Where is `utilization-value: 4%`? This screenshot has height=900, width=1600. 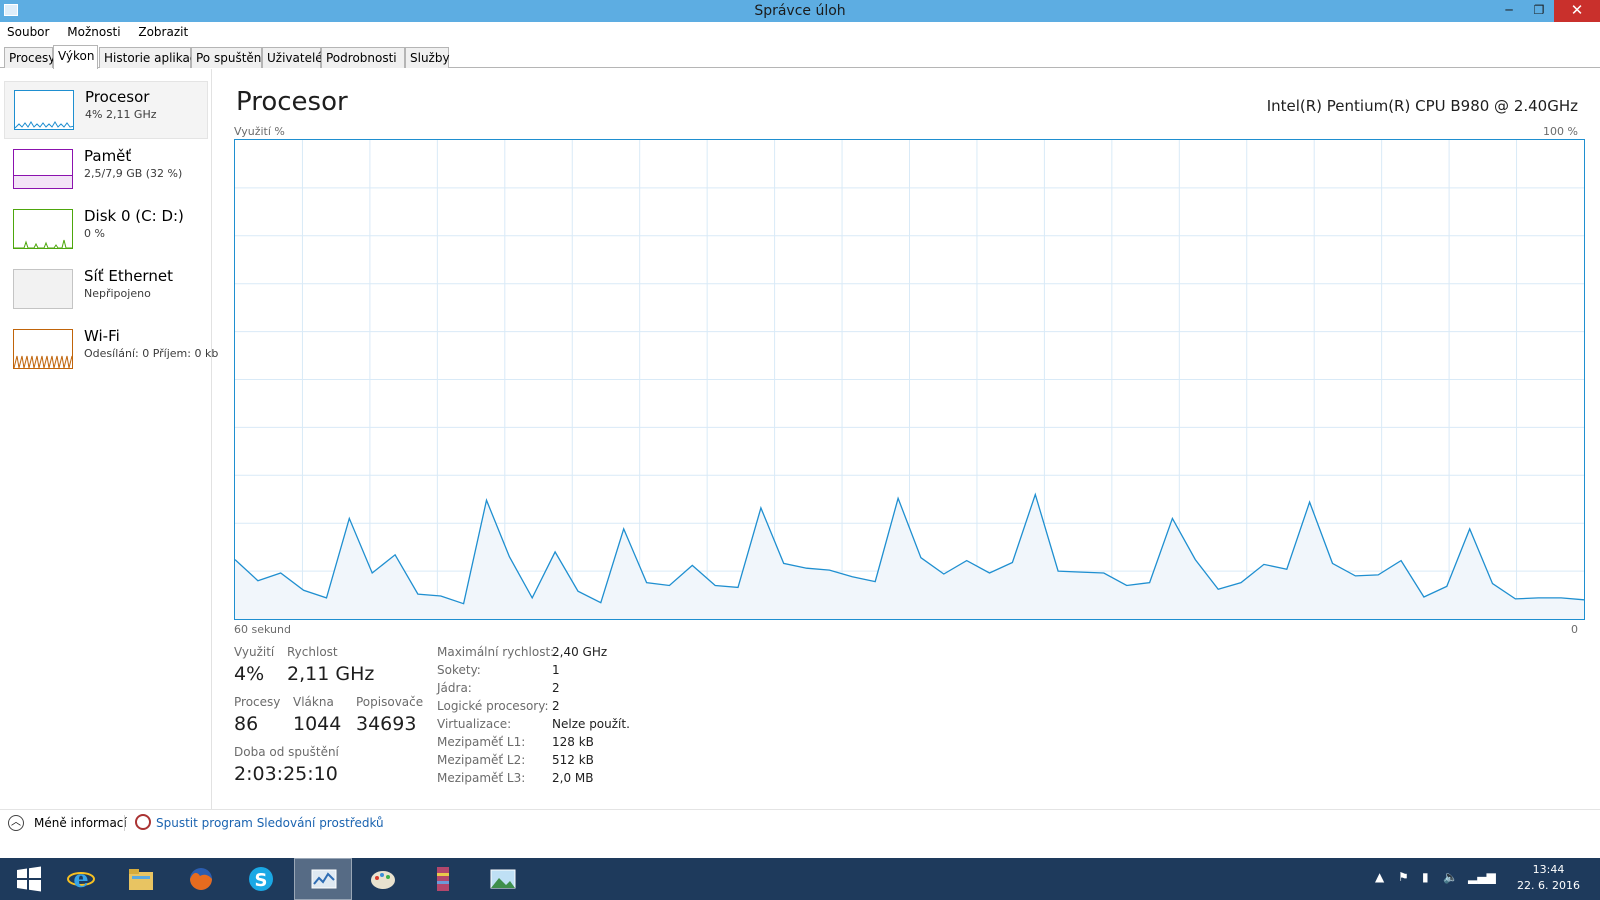
utilization-value: 4% is located at coordinates (249, 674).